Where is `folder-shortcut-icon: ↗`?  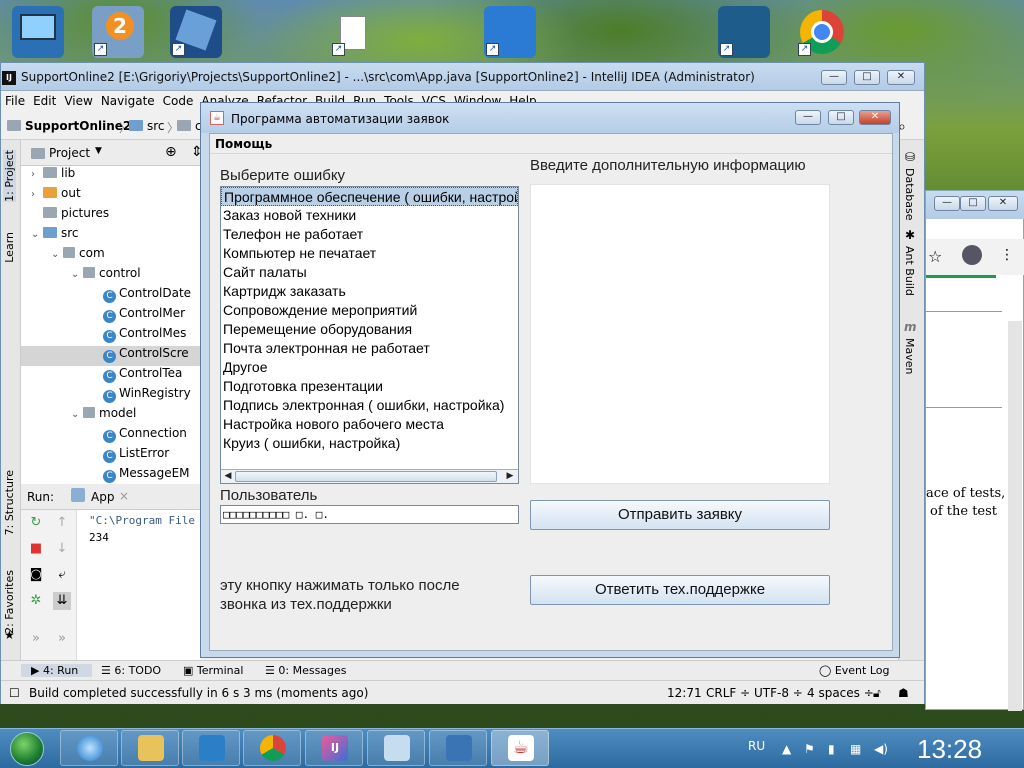 folder-shortcut-icon: ↗ is located at coordinates (510, 32).